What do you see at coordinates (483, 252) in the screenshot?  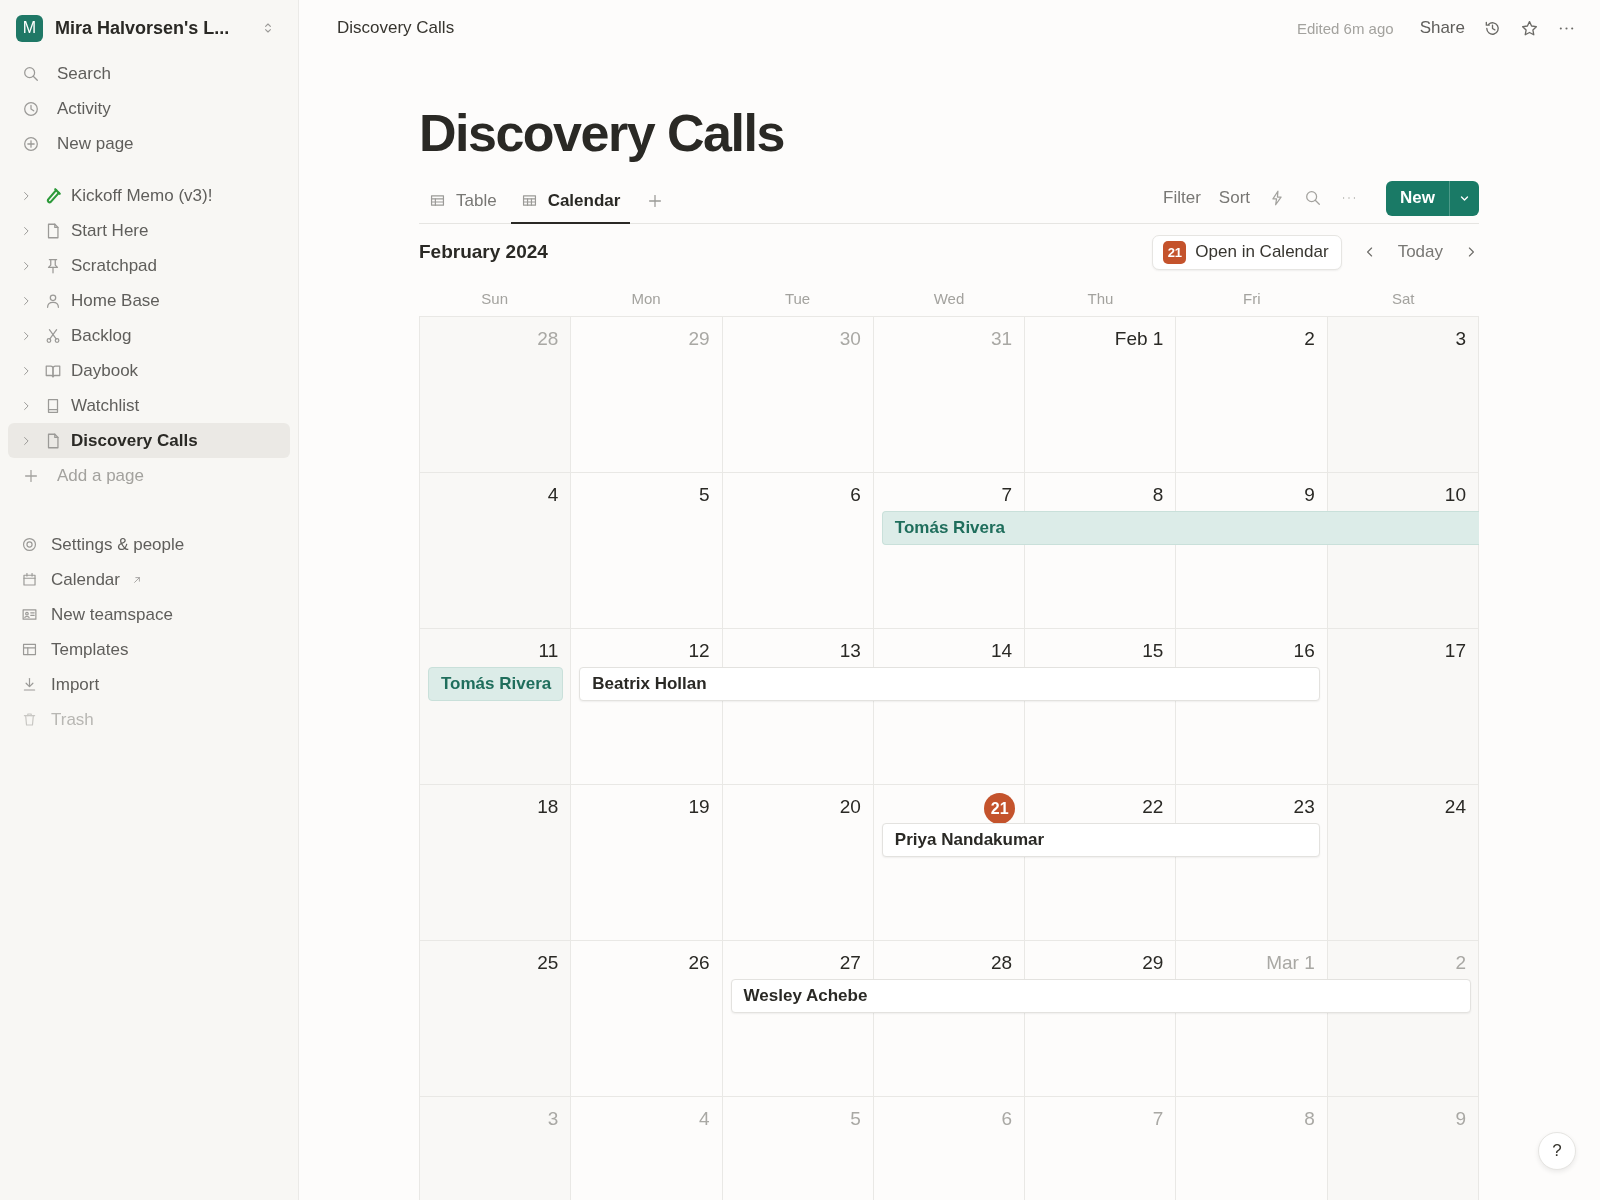 I see `month-title: February 2024` at bounding box center [483, 252].